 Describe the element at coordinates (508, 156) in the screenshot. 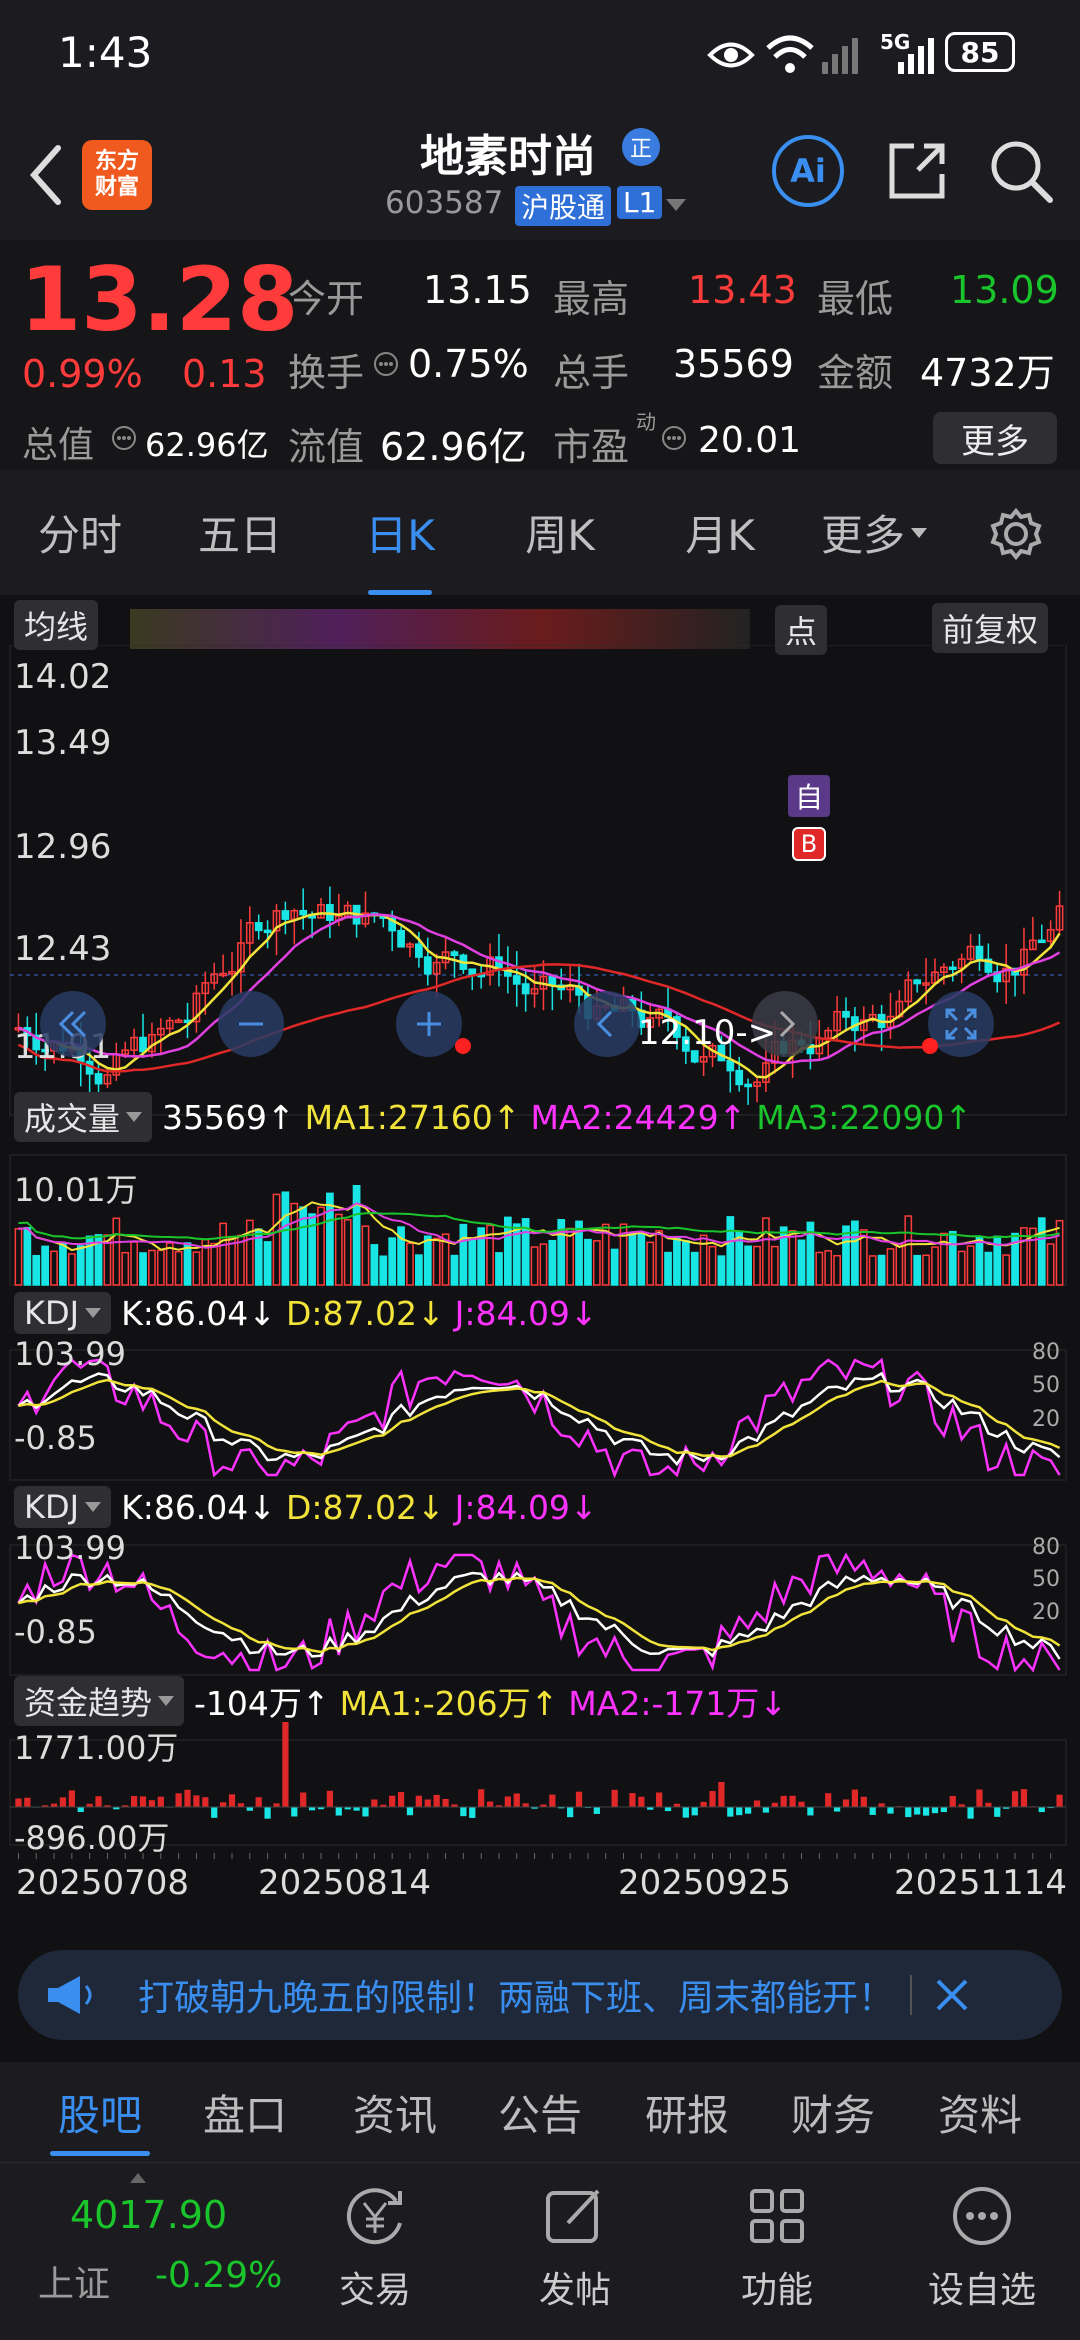

I see `stock-name: 地素时尚` at that location.